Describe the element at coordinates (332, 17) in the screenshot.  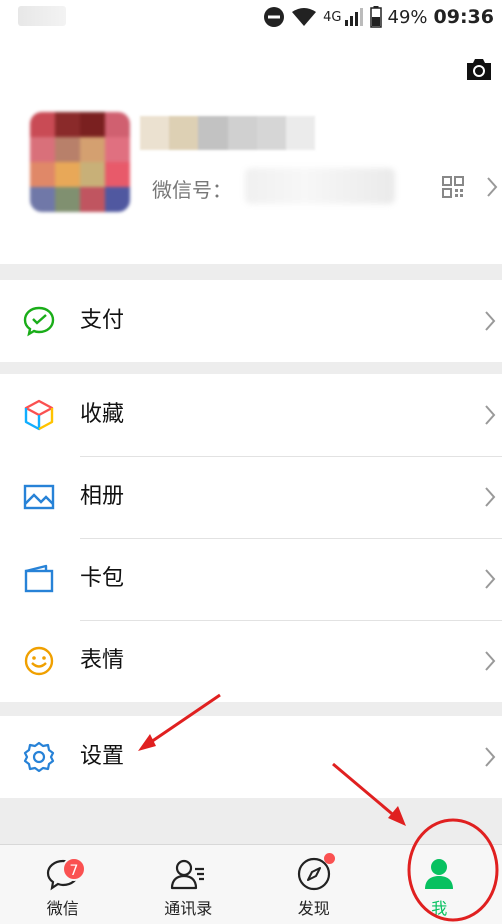
I see `network-type: 4G` at that location.